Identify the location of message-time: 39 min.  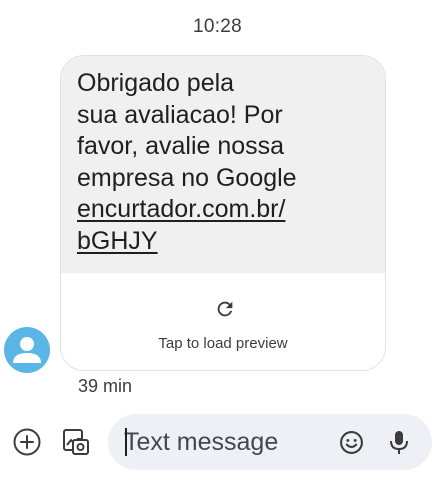
(105, 386).